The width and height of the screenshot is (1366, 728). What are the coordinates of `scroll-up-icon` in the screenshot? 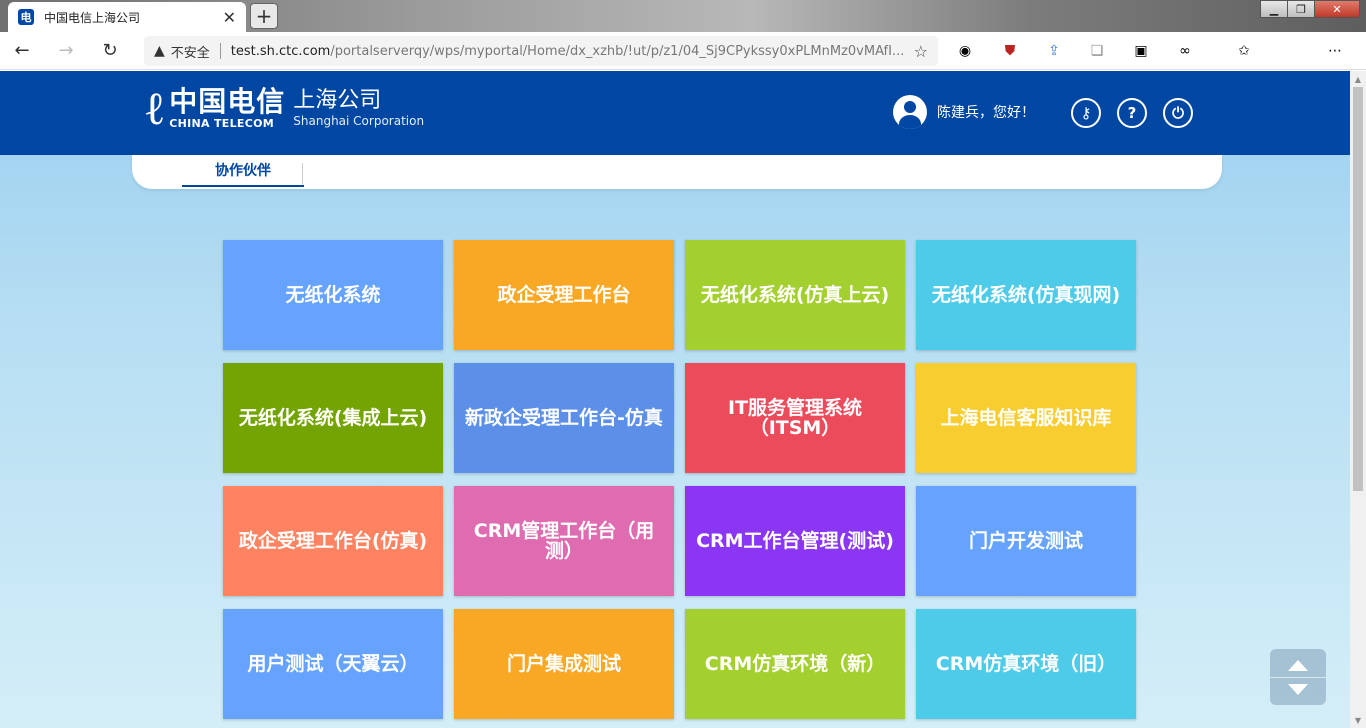 It's located at (1298, 665).